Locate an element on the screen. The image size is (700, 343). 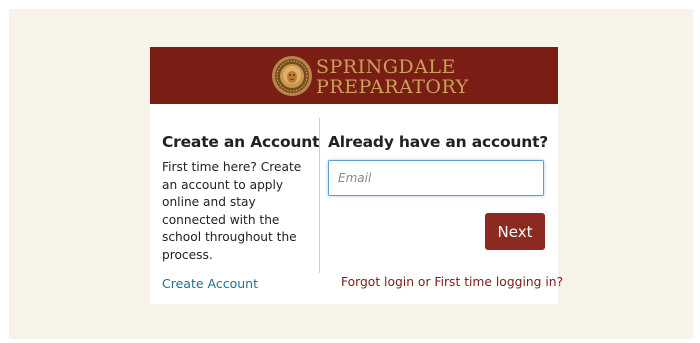
login-section: Already have an account? is located at coordinates (438, 142).